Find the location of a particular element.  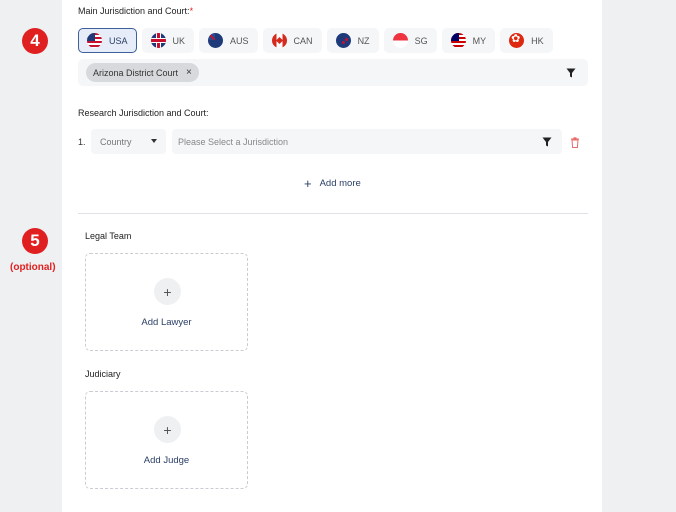

country-button-can: CAN is located at coordinates (292, 40).